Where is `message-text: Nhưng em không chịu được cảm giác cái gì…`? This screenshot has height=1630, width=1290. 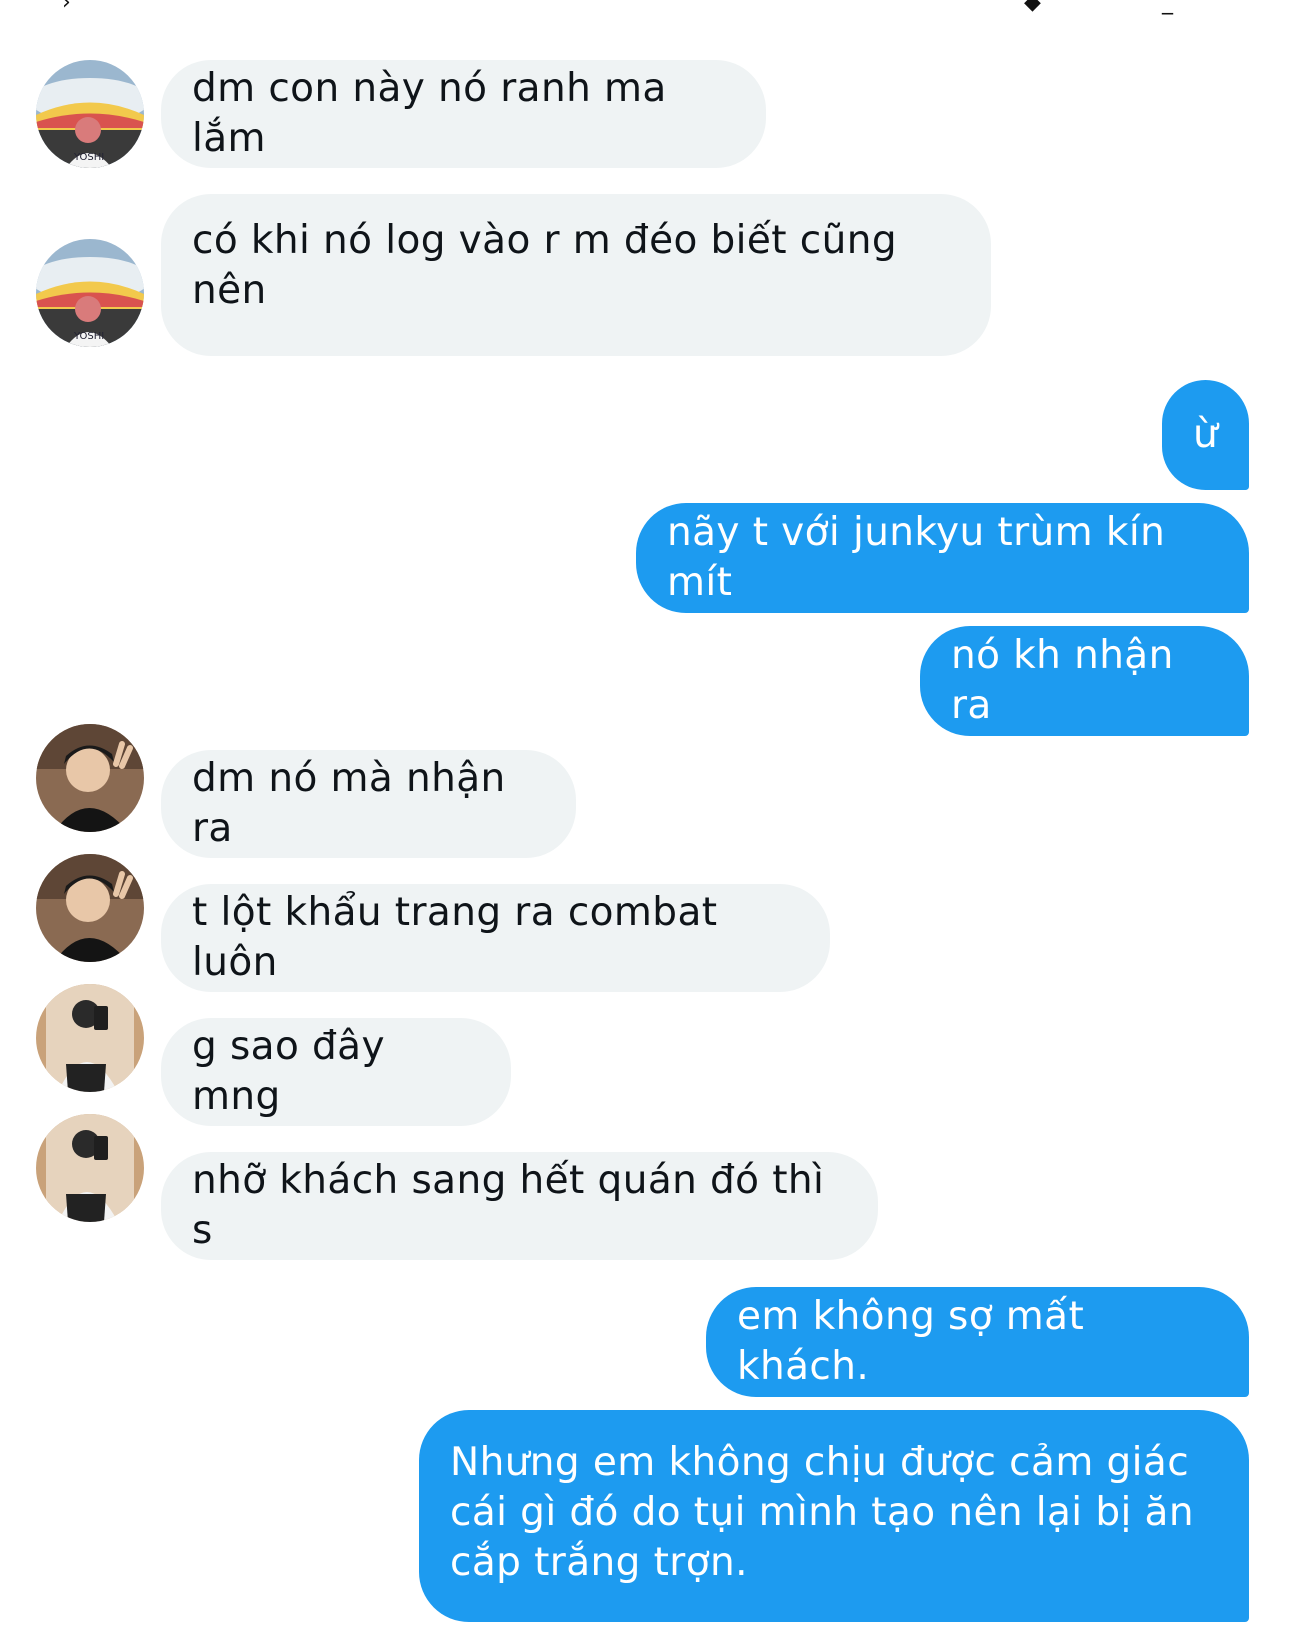 message-text: Nhưng em không chịu được cảm giác cái gì… is located at coordinates (822, 1512).